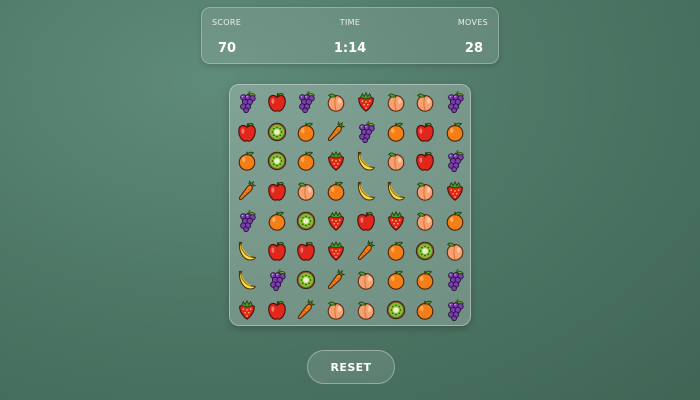 This screenshot has height=400, width=700. What do you see at coordinates (350, 22) in the screenshot?
I see `time-label: TIME` at bounding box center [350, 22].